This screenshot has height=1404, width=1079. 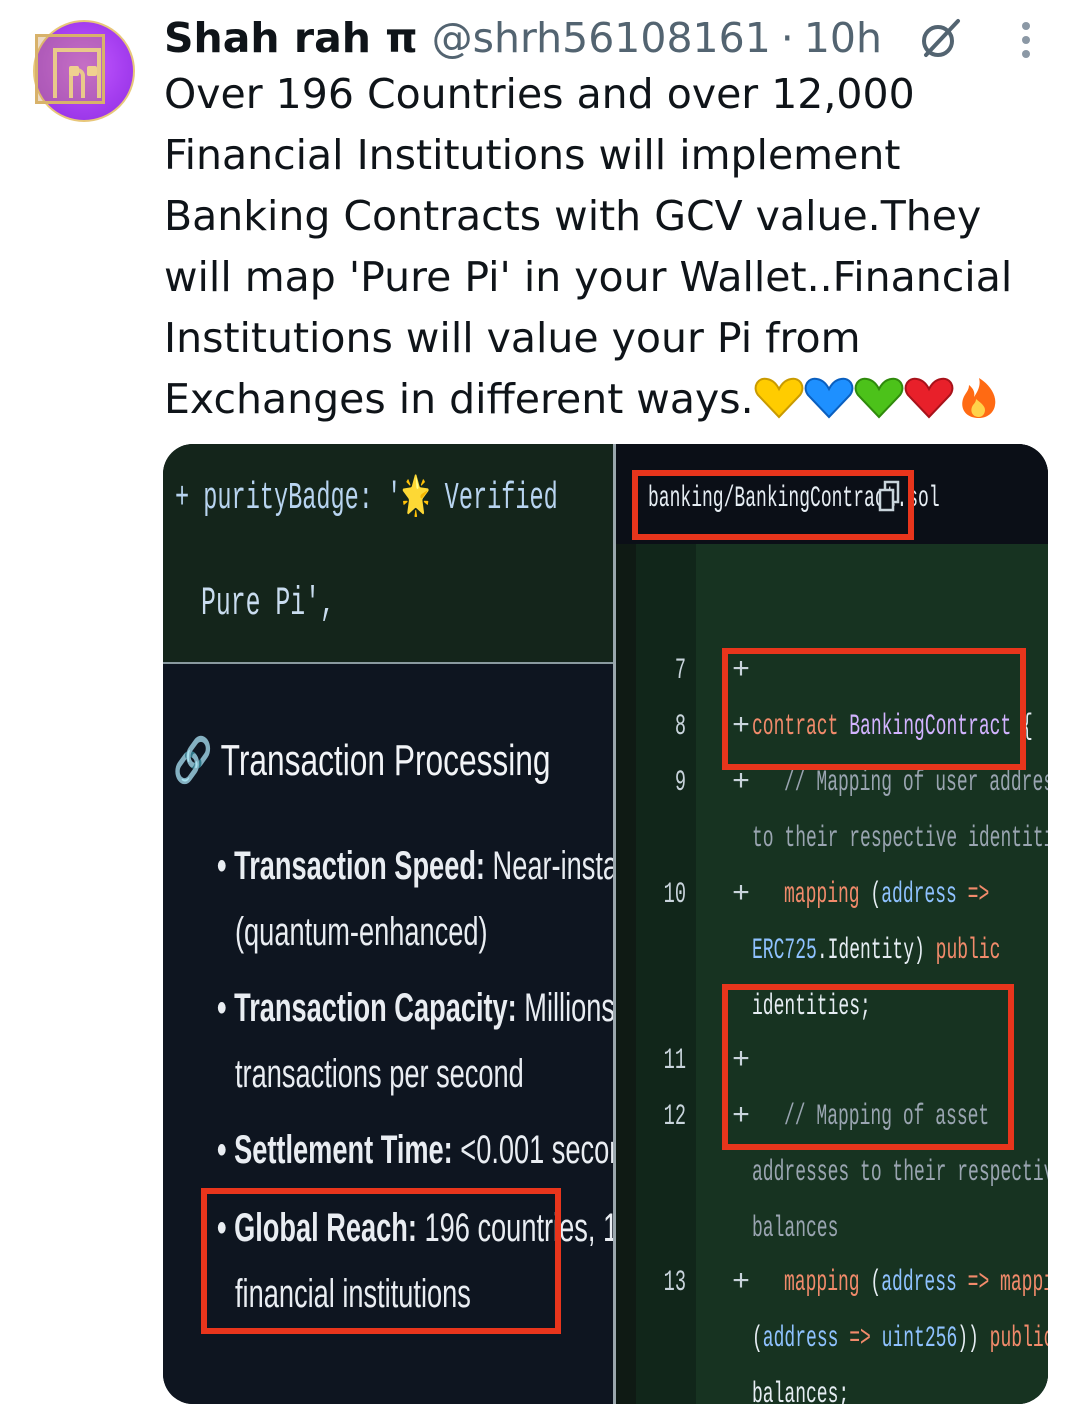 What do you see at coordinates (84, 71) in the screenshot?
I see `avatar` at bounding box center [84, 71].